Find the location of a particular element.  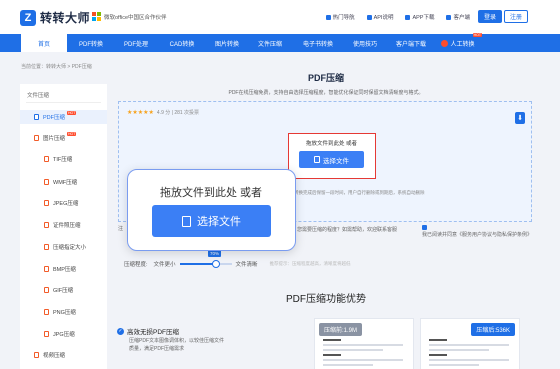

agreement: 我已阅读并同意《服务用户协议与隐私保护条例》 is located at coordinates (481, 231).